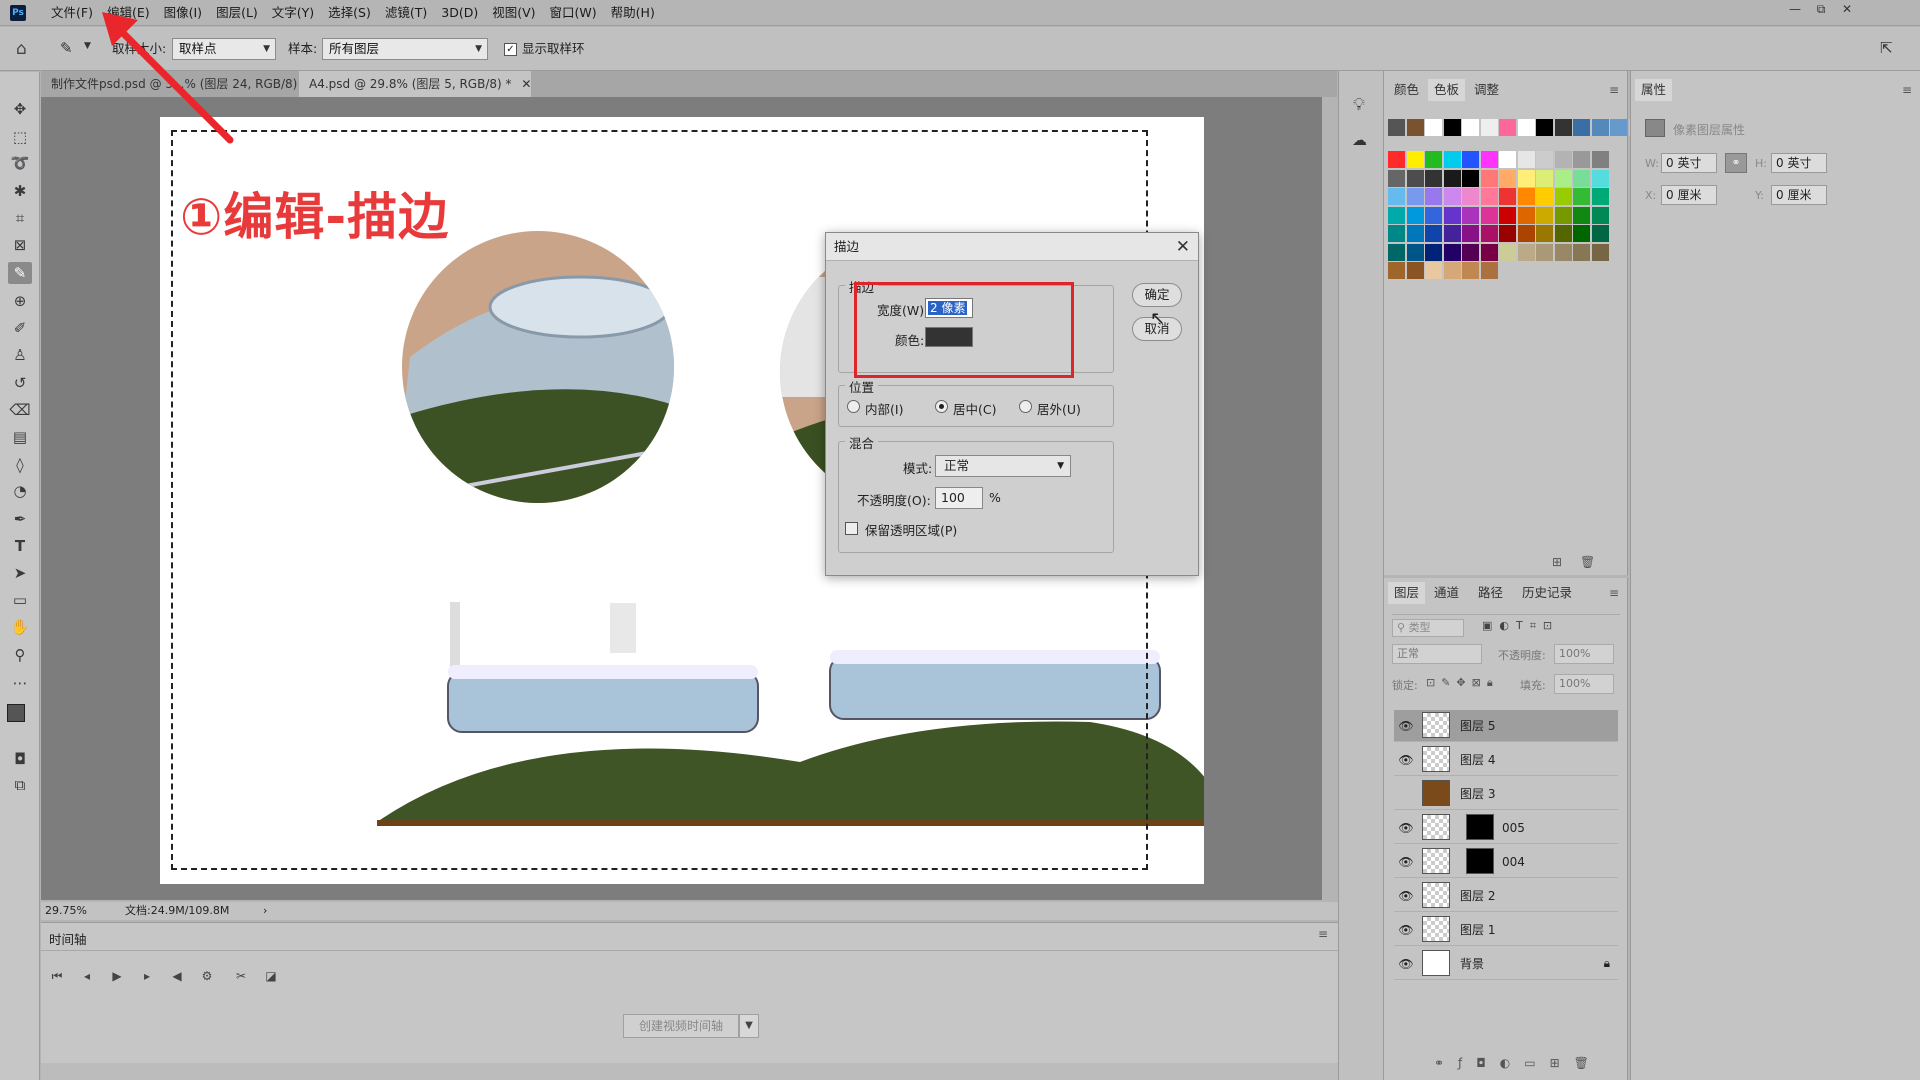 The image size is (1920, 1080). Describe the element at coordinates (1359, 105) in the screenshot. I see `lightbulb-icon: 💡︎` at that location.